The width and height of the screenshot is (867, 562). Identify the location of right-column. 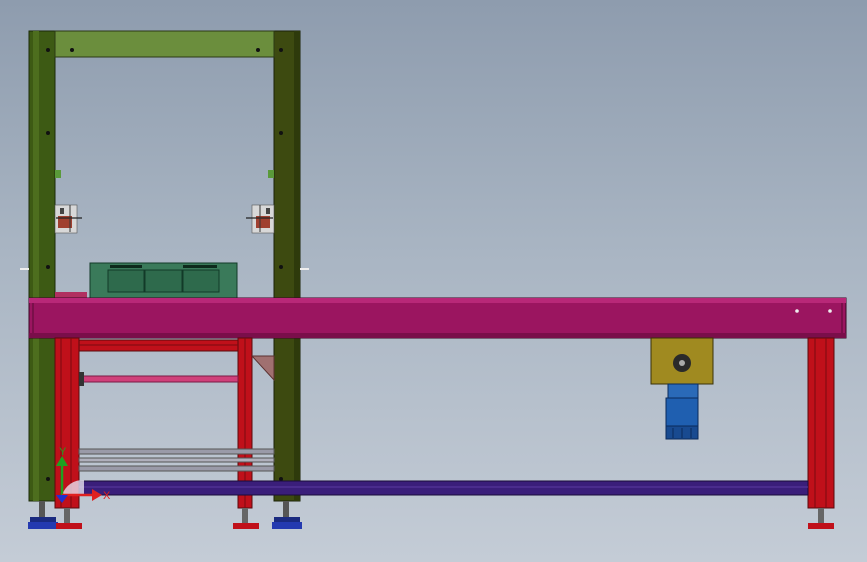
(287, 266).